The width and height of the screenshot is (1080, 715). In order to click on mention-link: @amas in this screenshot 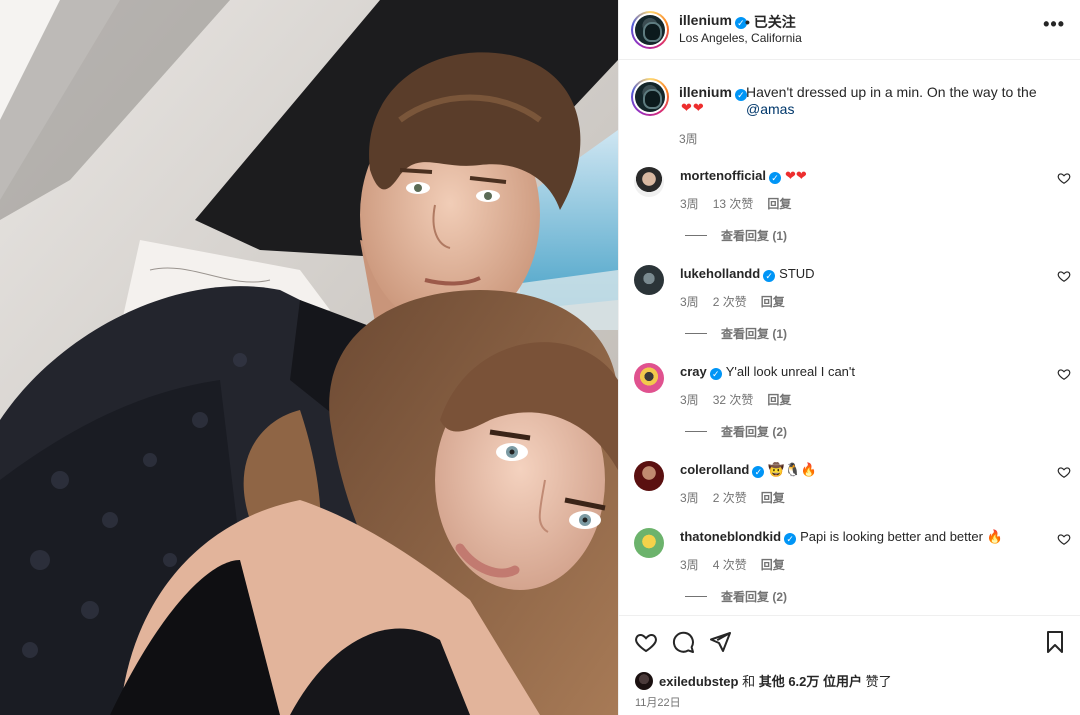, I will do `click(770, 109)`.